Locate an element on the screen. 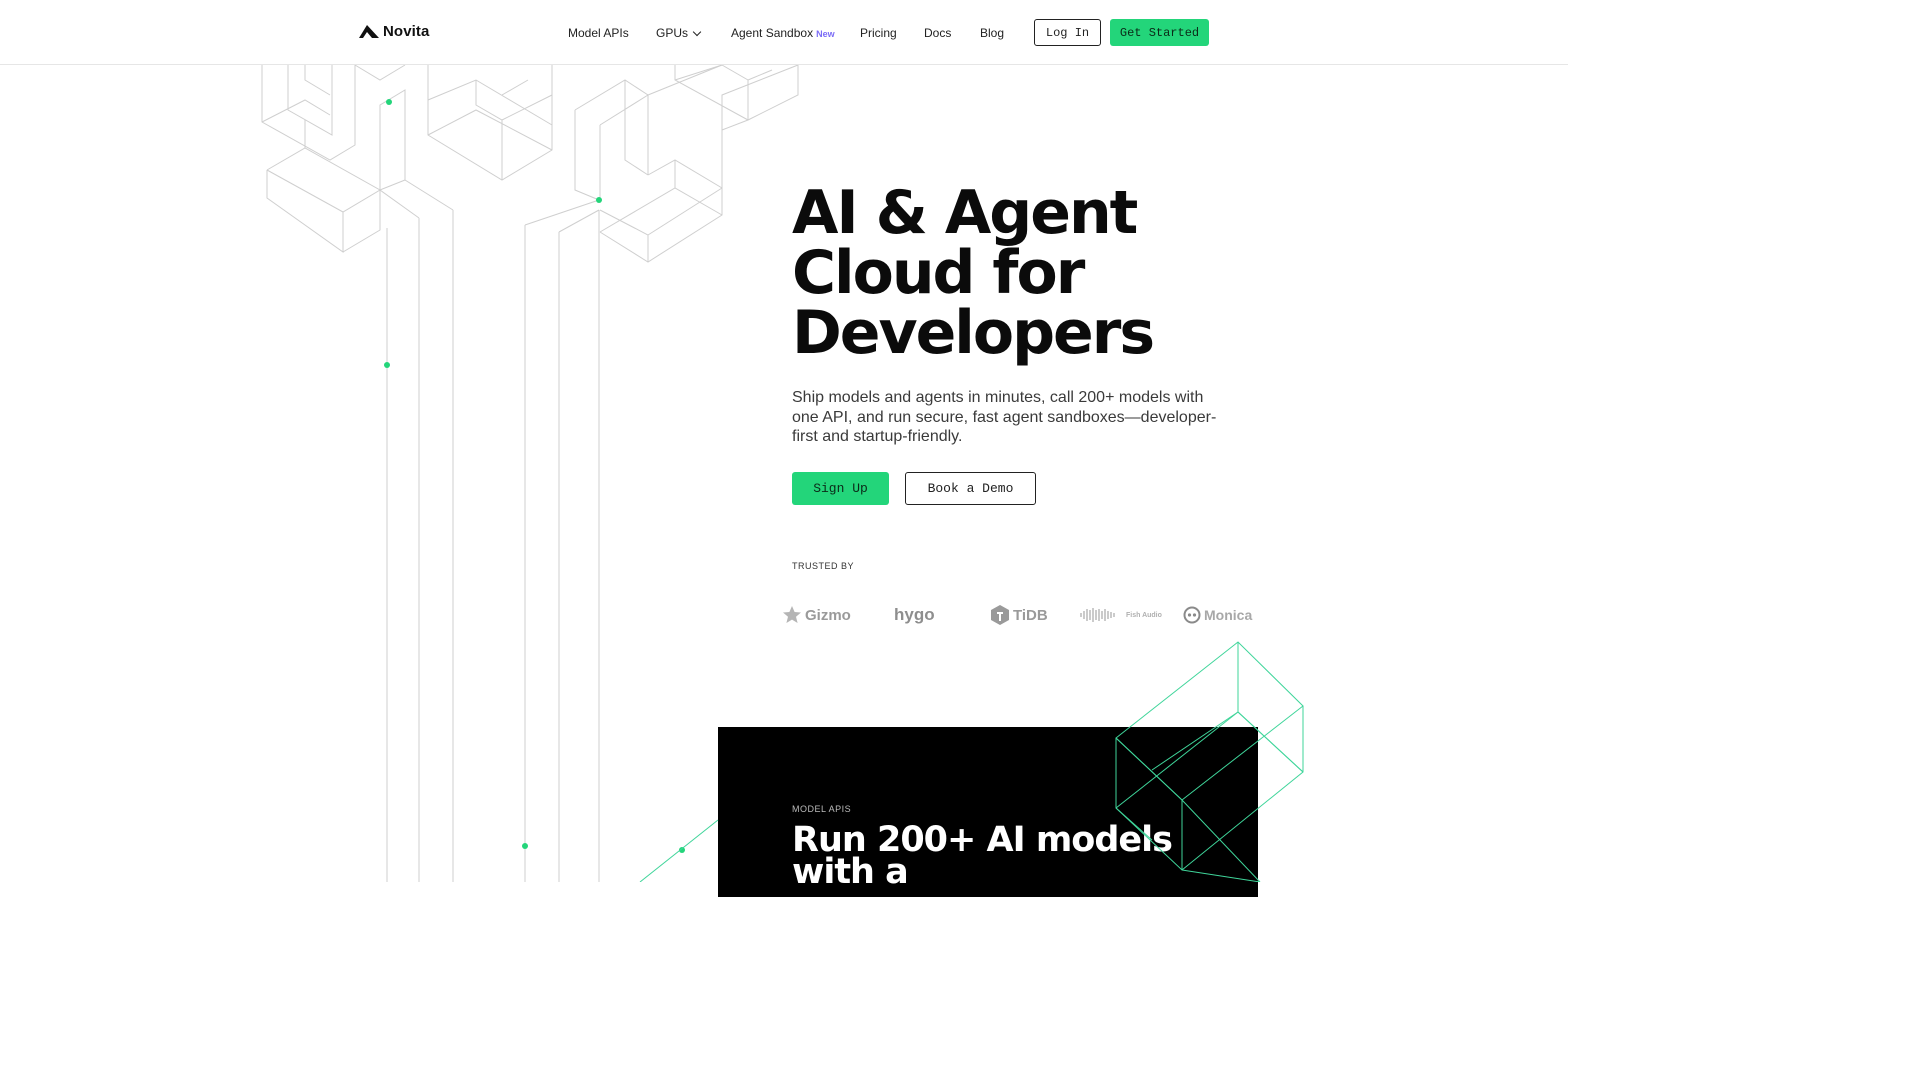 This screenshot has height=1080, width=1920. get-started-button: Get Started is located at coordinates (1159, 32).